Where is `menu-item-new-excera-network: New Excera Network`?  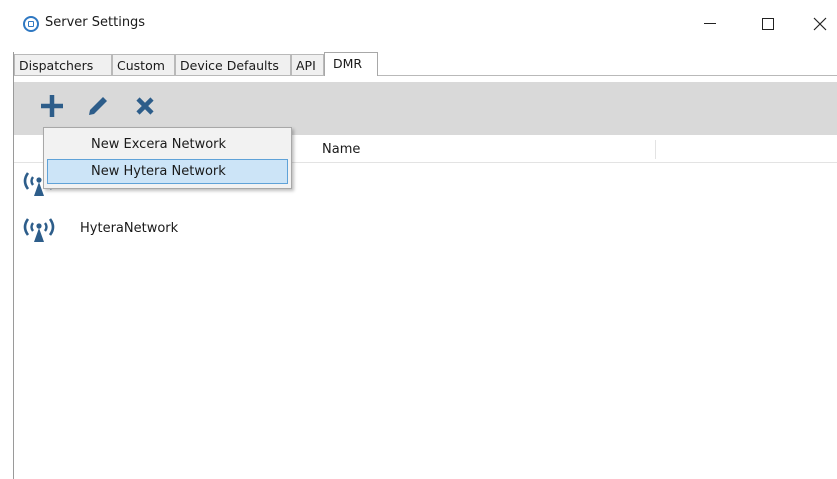 menu-item-new-excera-network: New Excera Network is located at coordinates (167, 144).